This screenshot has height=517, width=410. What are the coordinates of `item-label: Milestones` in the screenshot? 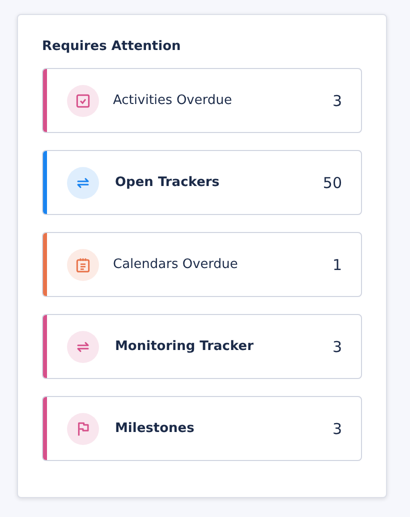 It's located at (155, 428).